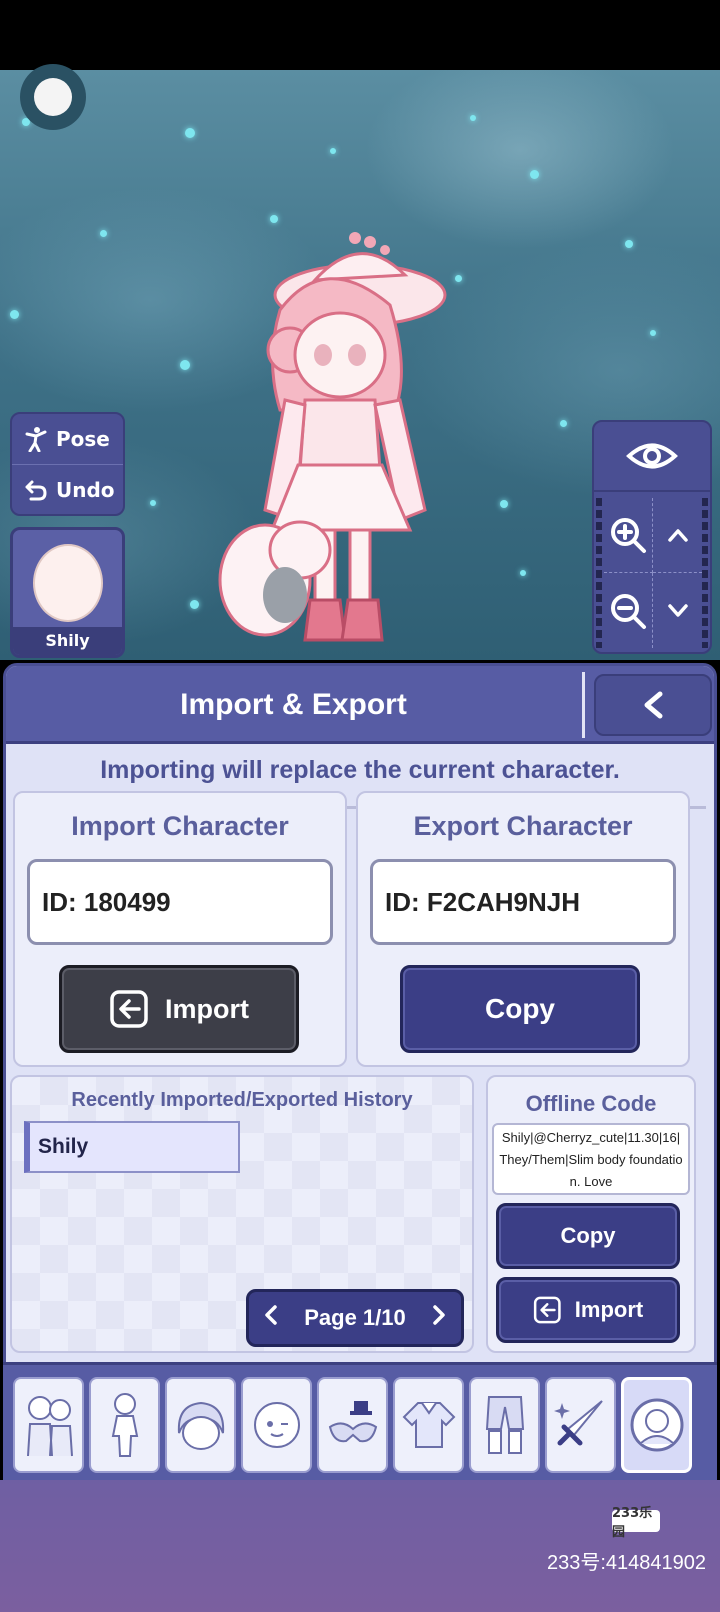 The height and width of the screenshot is (1612, 720). I want to click on prev-page-button, so click(271, 1318).